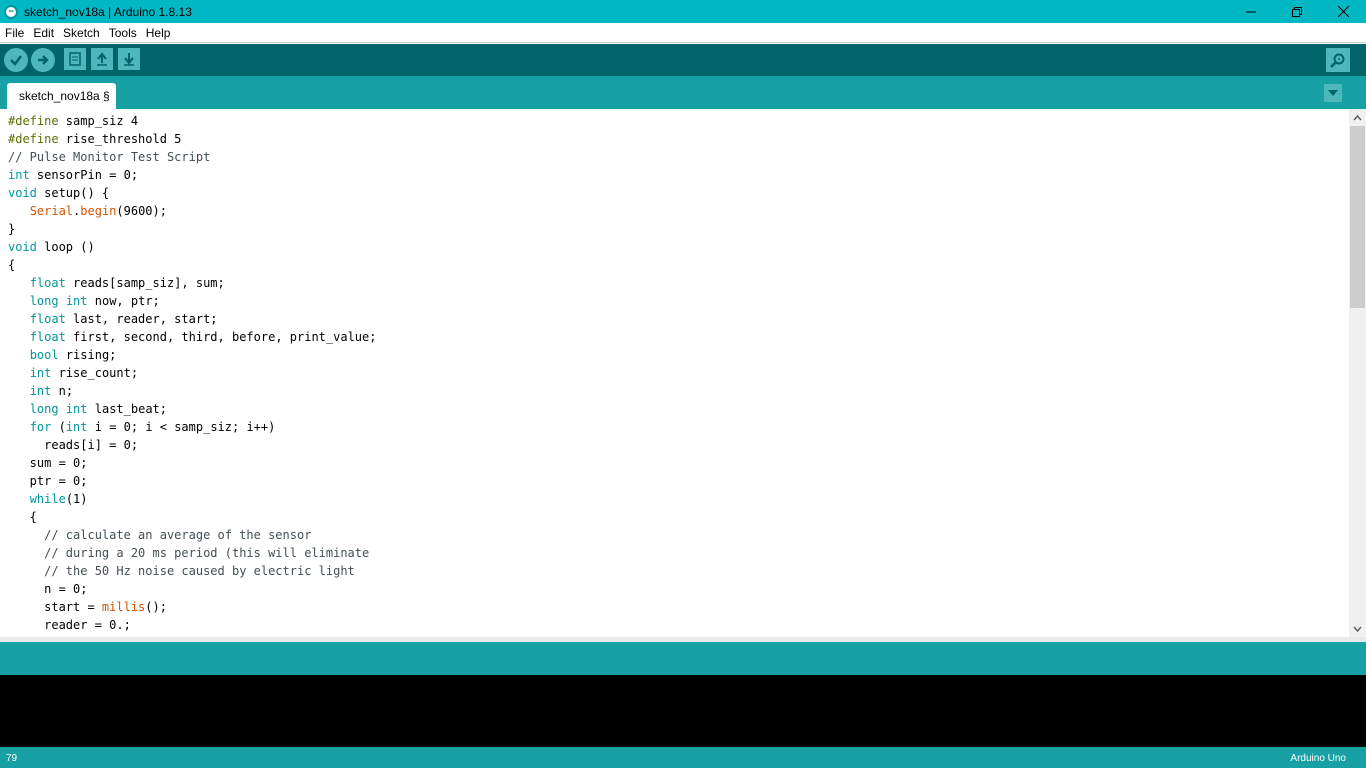 This screenshot has height=768, width=1366. I want to click on editor-scrollbar, so click(1357, 373).